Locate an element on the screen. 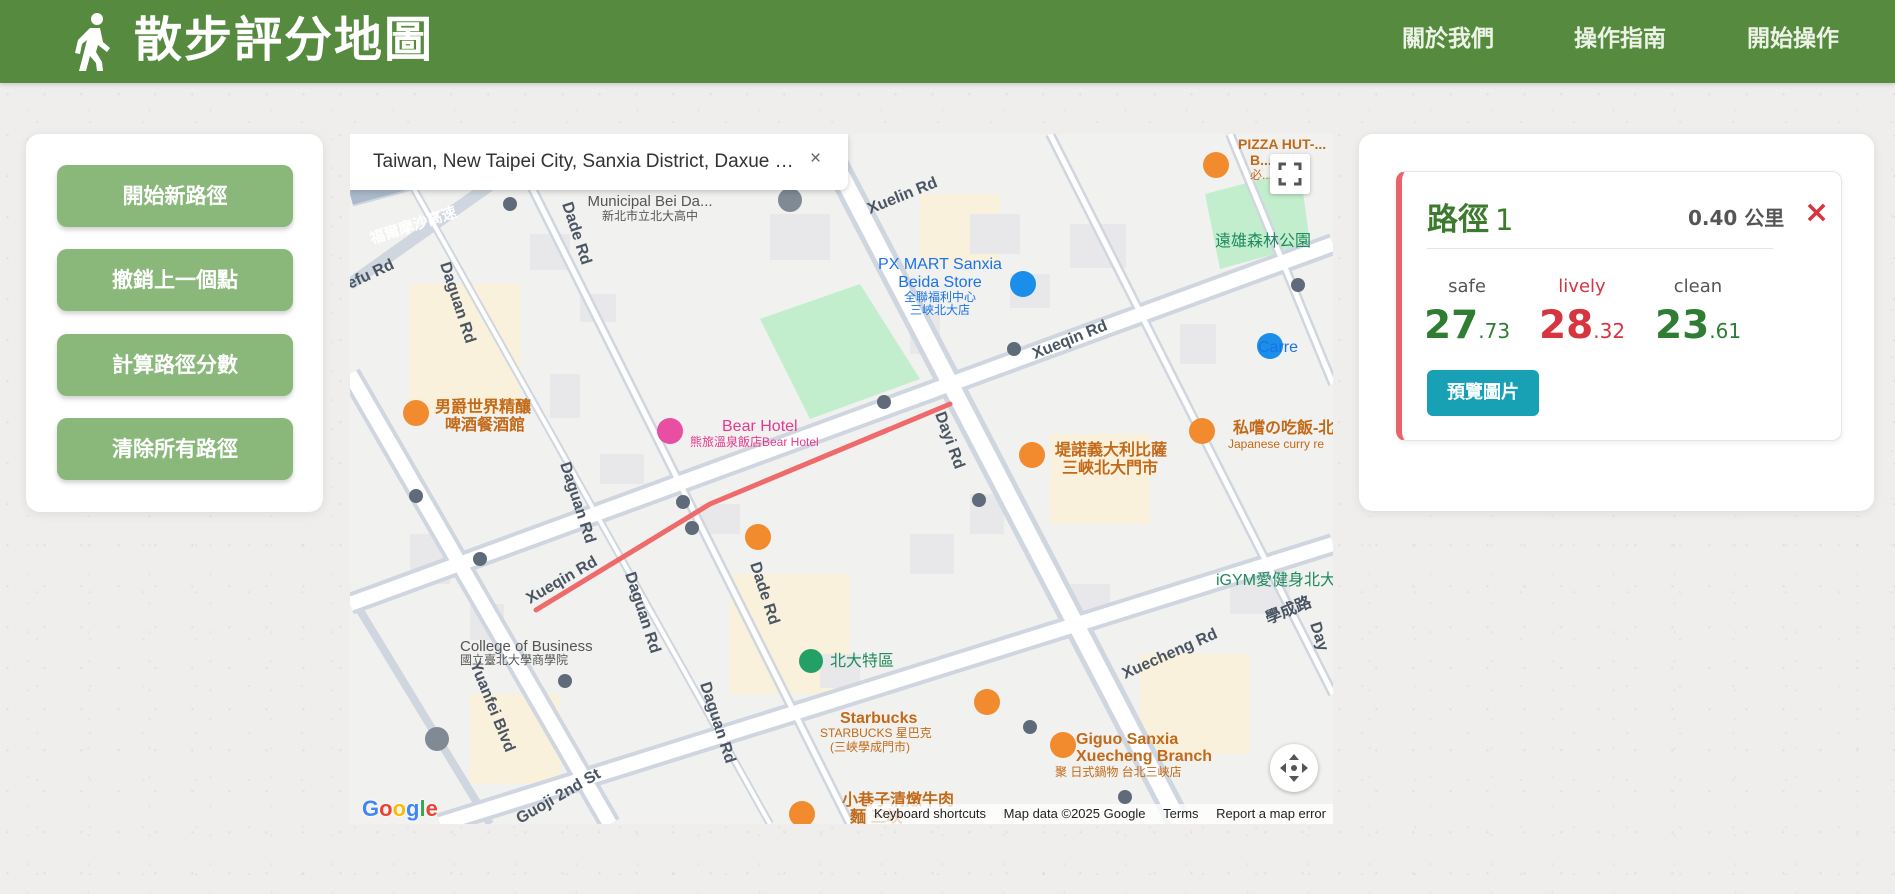 The height and width of the screenshot is (894, 1895). clear-search-icon: × is located at coordinates (815, 159).